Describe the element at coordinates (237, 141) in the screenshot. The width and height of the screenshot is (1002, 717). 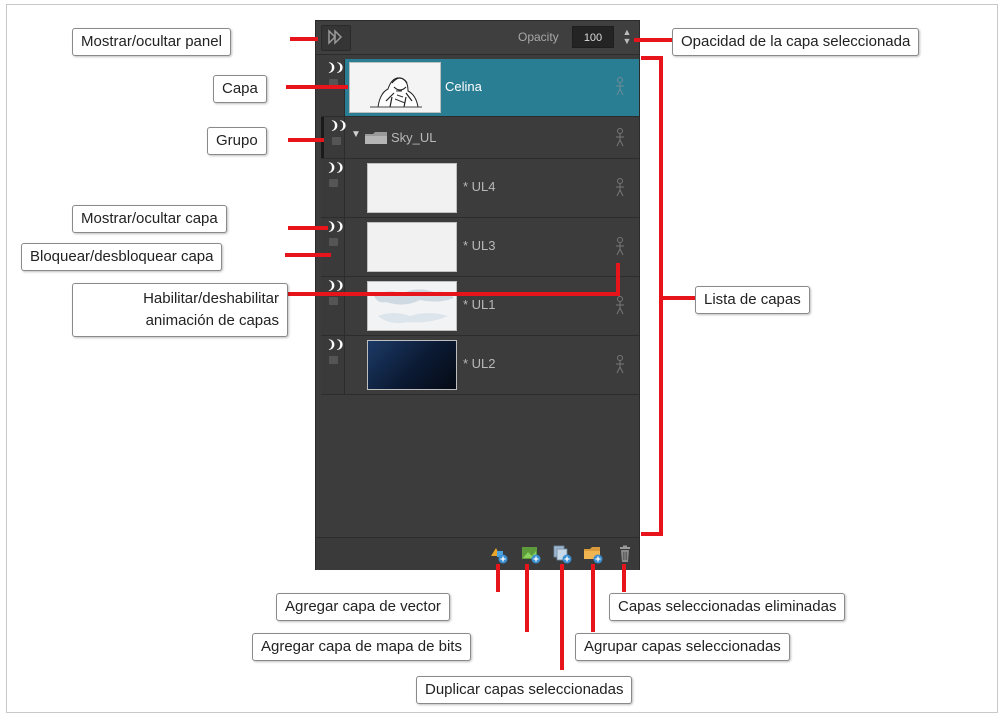
I see `callout-group: Grupo` at that location.